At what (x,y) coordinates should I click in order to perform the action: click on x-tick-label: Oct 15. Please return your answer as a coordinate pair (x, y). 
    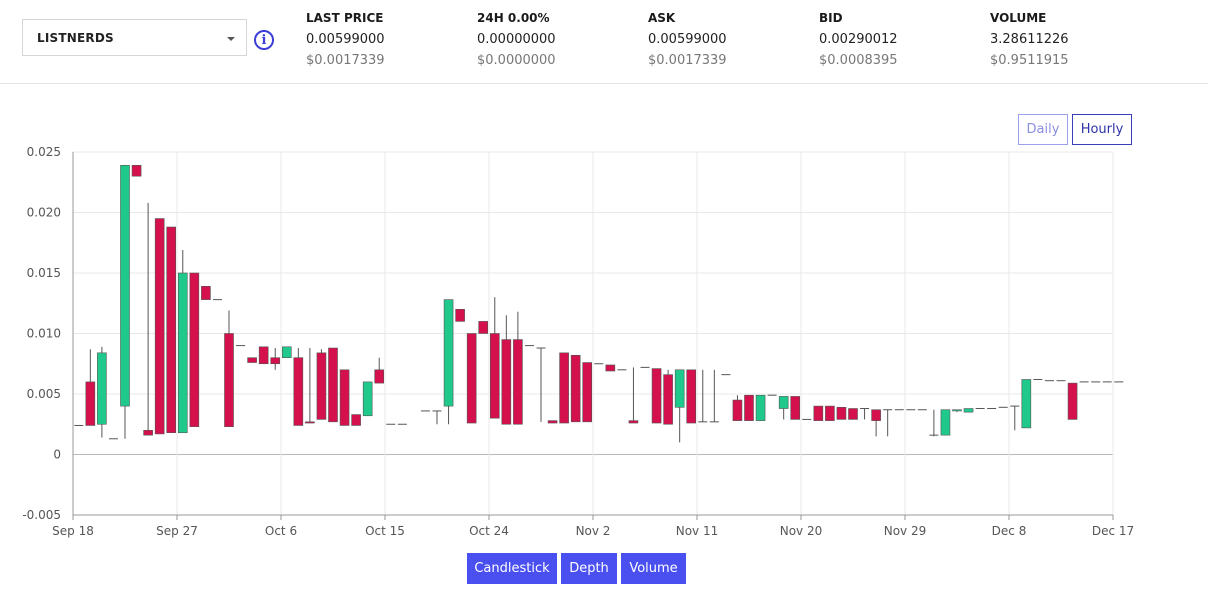
    Looking at the image, I should click on (385, 531).